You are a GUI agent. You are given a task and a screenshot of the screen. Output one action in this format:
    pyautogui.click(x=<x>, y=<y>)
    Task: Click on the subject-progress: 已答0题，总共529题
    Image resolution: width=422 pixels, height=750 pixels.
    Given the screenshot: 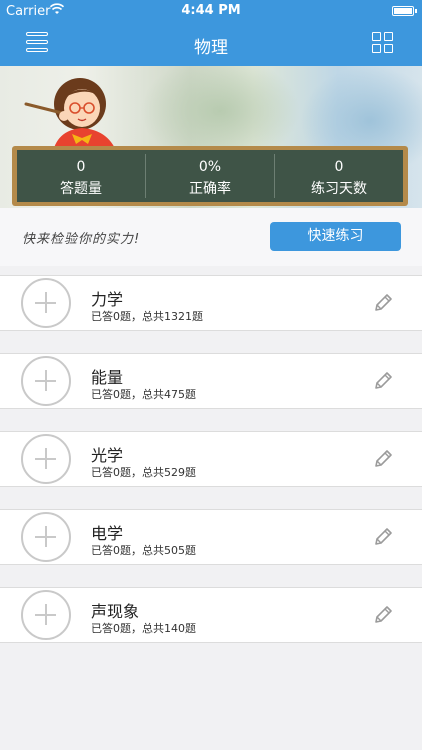 What is the action you would take?
    pyautogui.click(x=143, y=472)
    